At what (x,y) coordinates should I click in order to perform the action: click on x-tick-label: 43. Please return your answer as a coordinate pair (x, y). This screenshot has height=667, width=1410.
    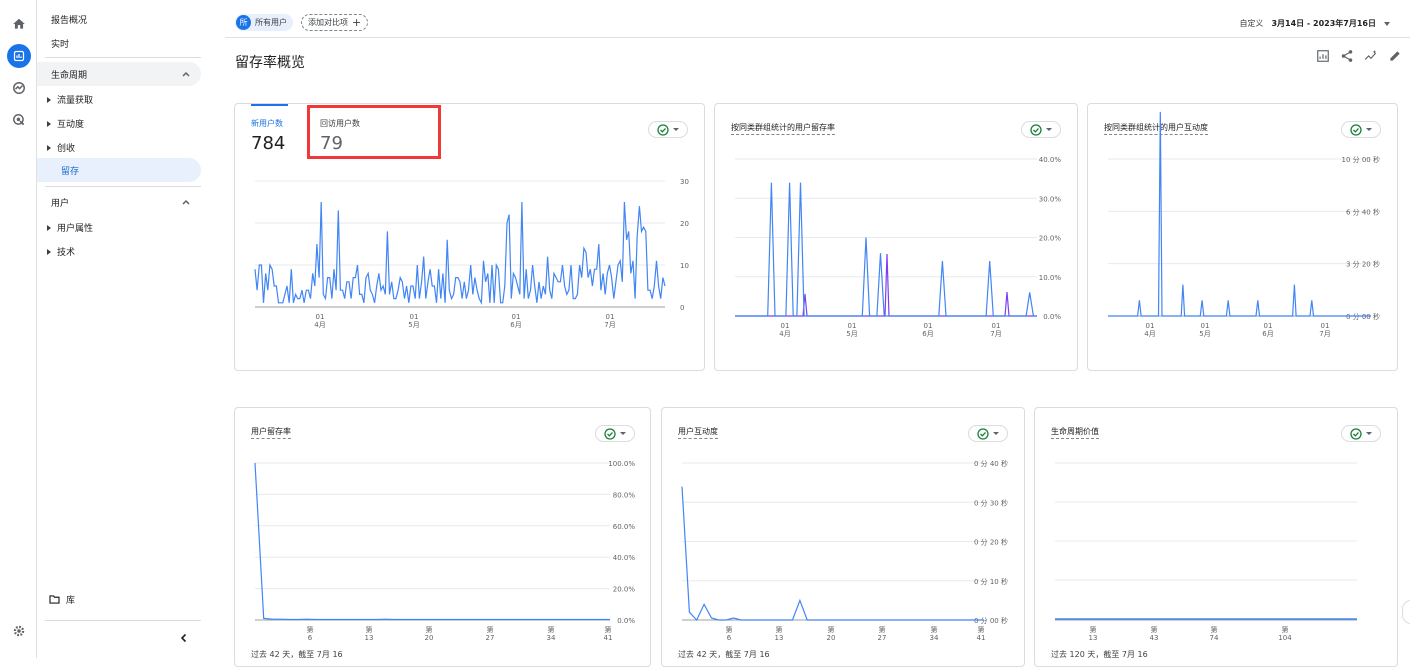
    Looking at the image, I should click on (1154, 638).